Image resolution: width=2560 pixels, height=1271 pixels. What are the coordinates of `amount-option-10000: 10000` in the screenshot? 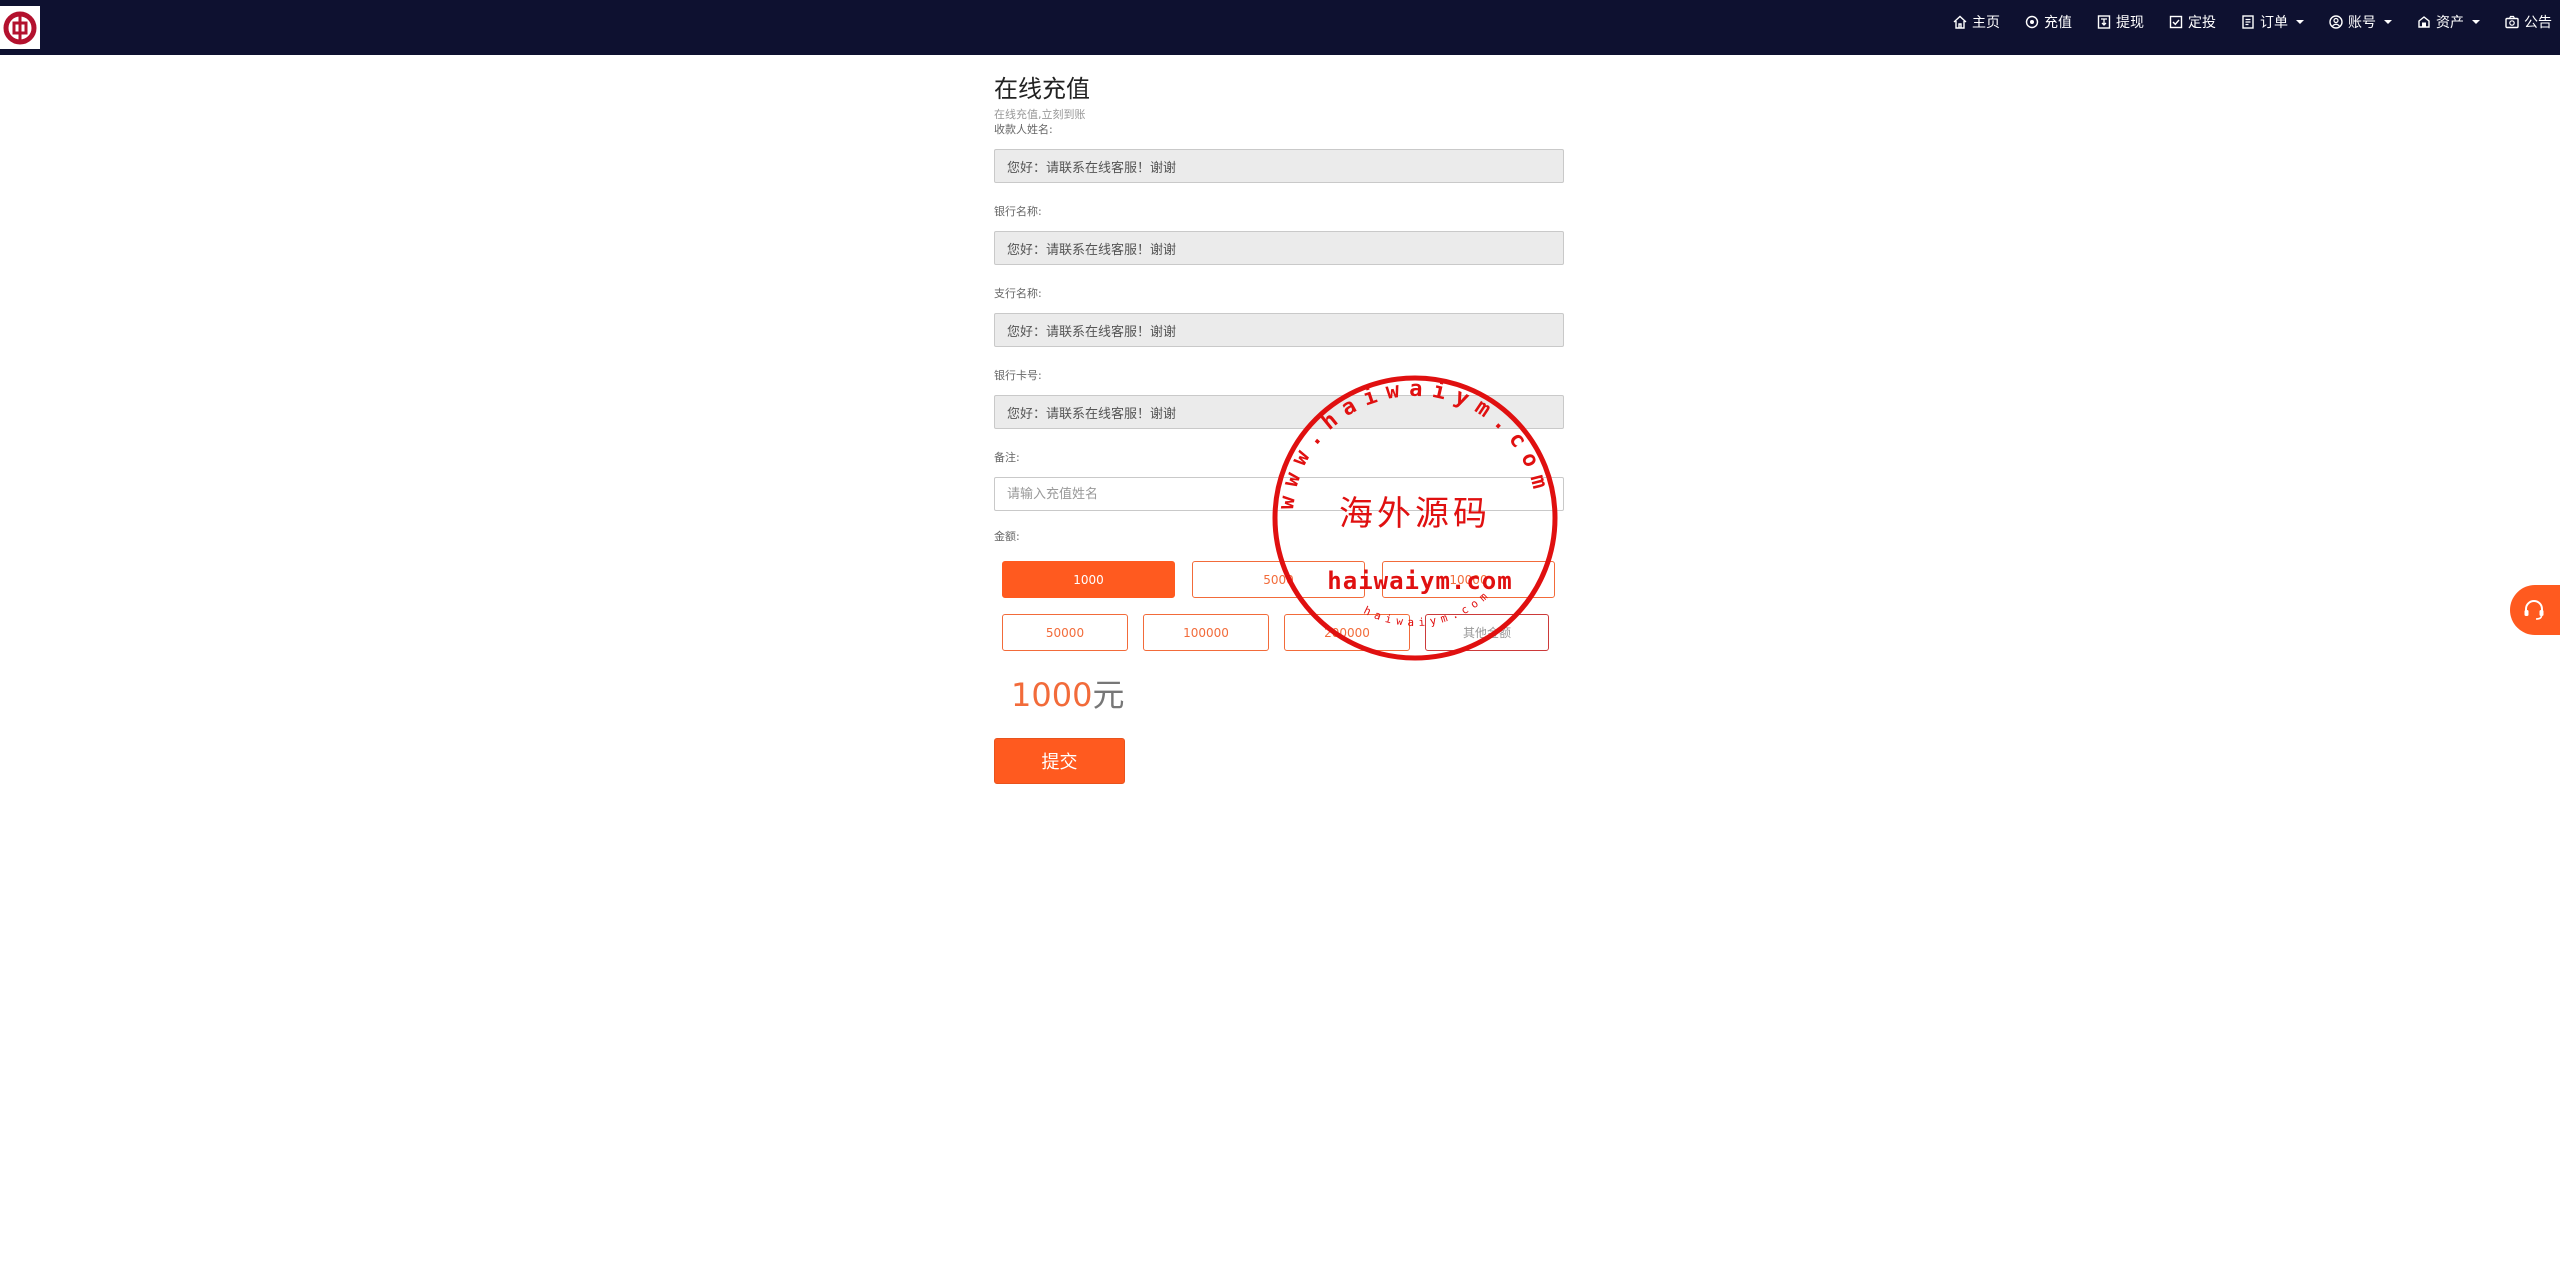 It's located at (1468, 579).